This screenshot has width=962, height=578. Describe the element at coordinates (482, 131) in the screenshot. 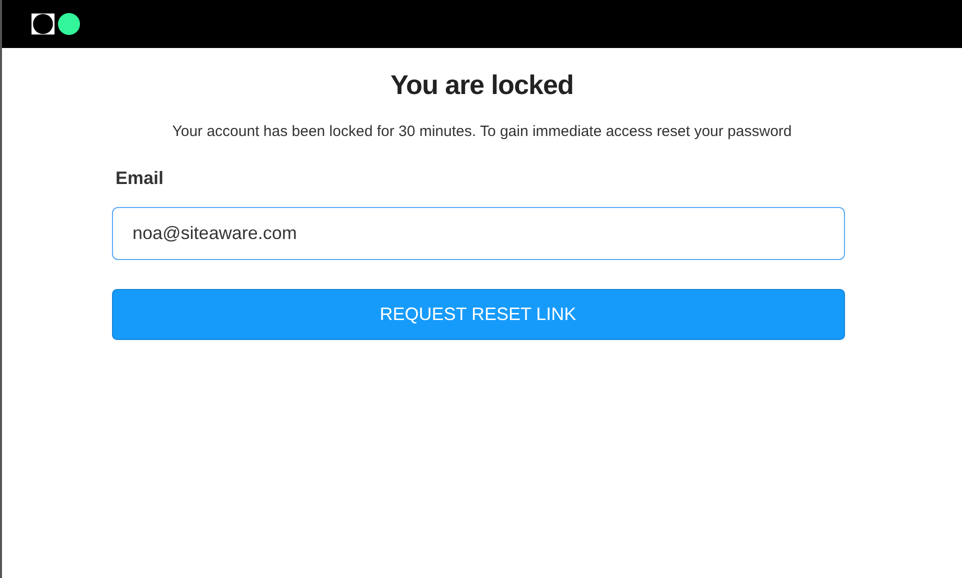

I see `message-text: Your account has been locked for 30 minutes. To gain immediate access reset your password` at that location.